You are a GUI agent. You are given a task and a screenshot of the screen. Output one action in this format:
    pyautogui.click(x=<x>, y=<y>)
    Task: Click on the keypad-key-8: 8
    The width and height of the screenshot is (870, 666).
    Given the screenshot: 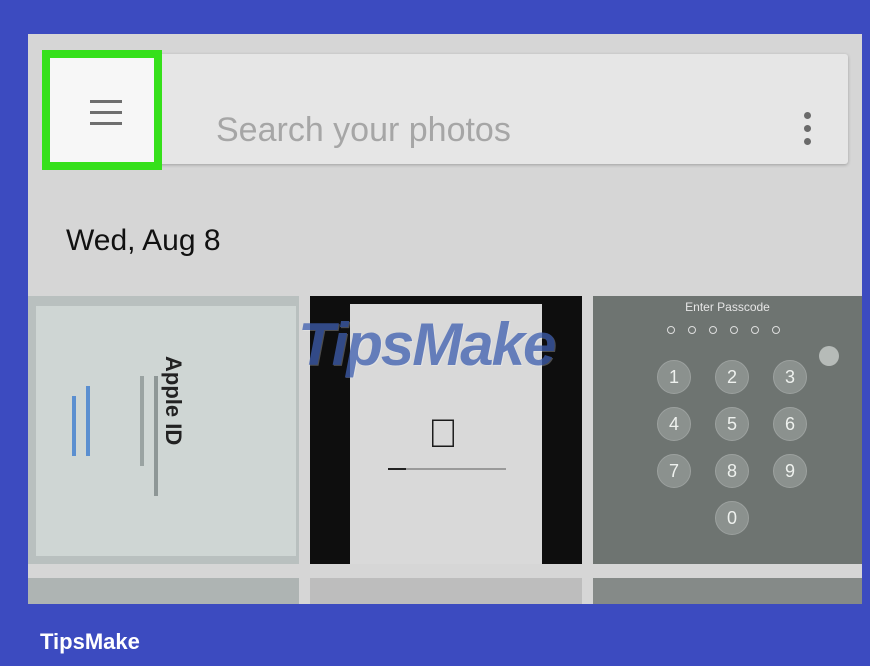 What is the action you would take?
    pyautogui.click(x=732, y=471)
    